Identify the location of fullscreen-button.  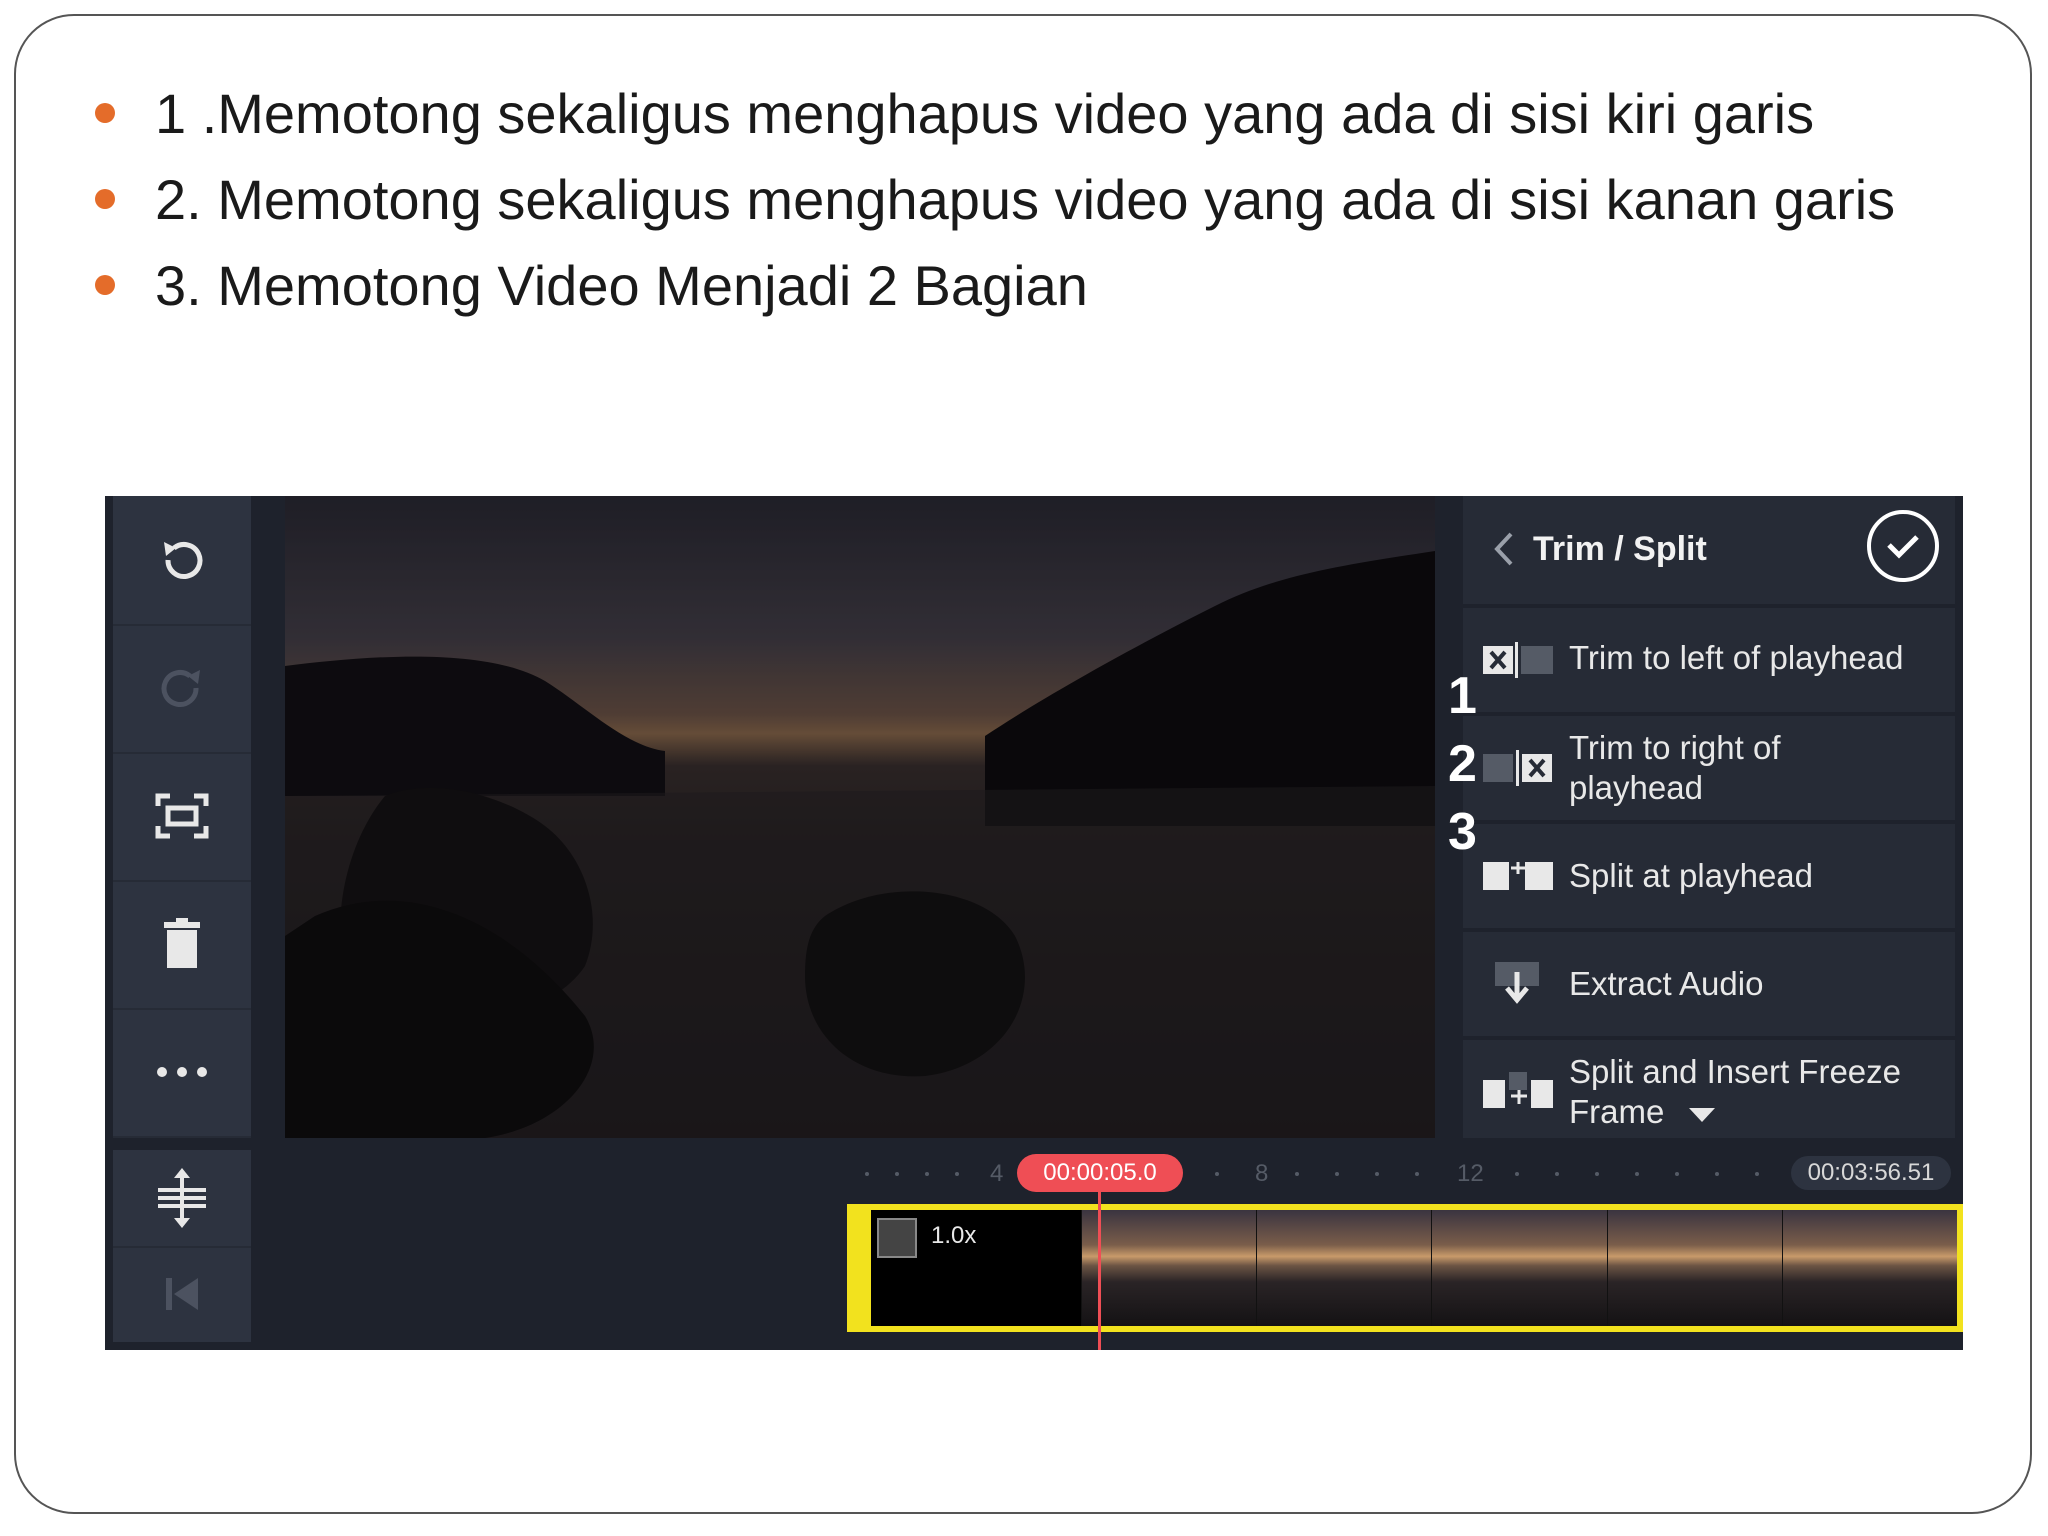
(182, 817).